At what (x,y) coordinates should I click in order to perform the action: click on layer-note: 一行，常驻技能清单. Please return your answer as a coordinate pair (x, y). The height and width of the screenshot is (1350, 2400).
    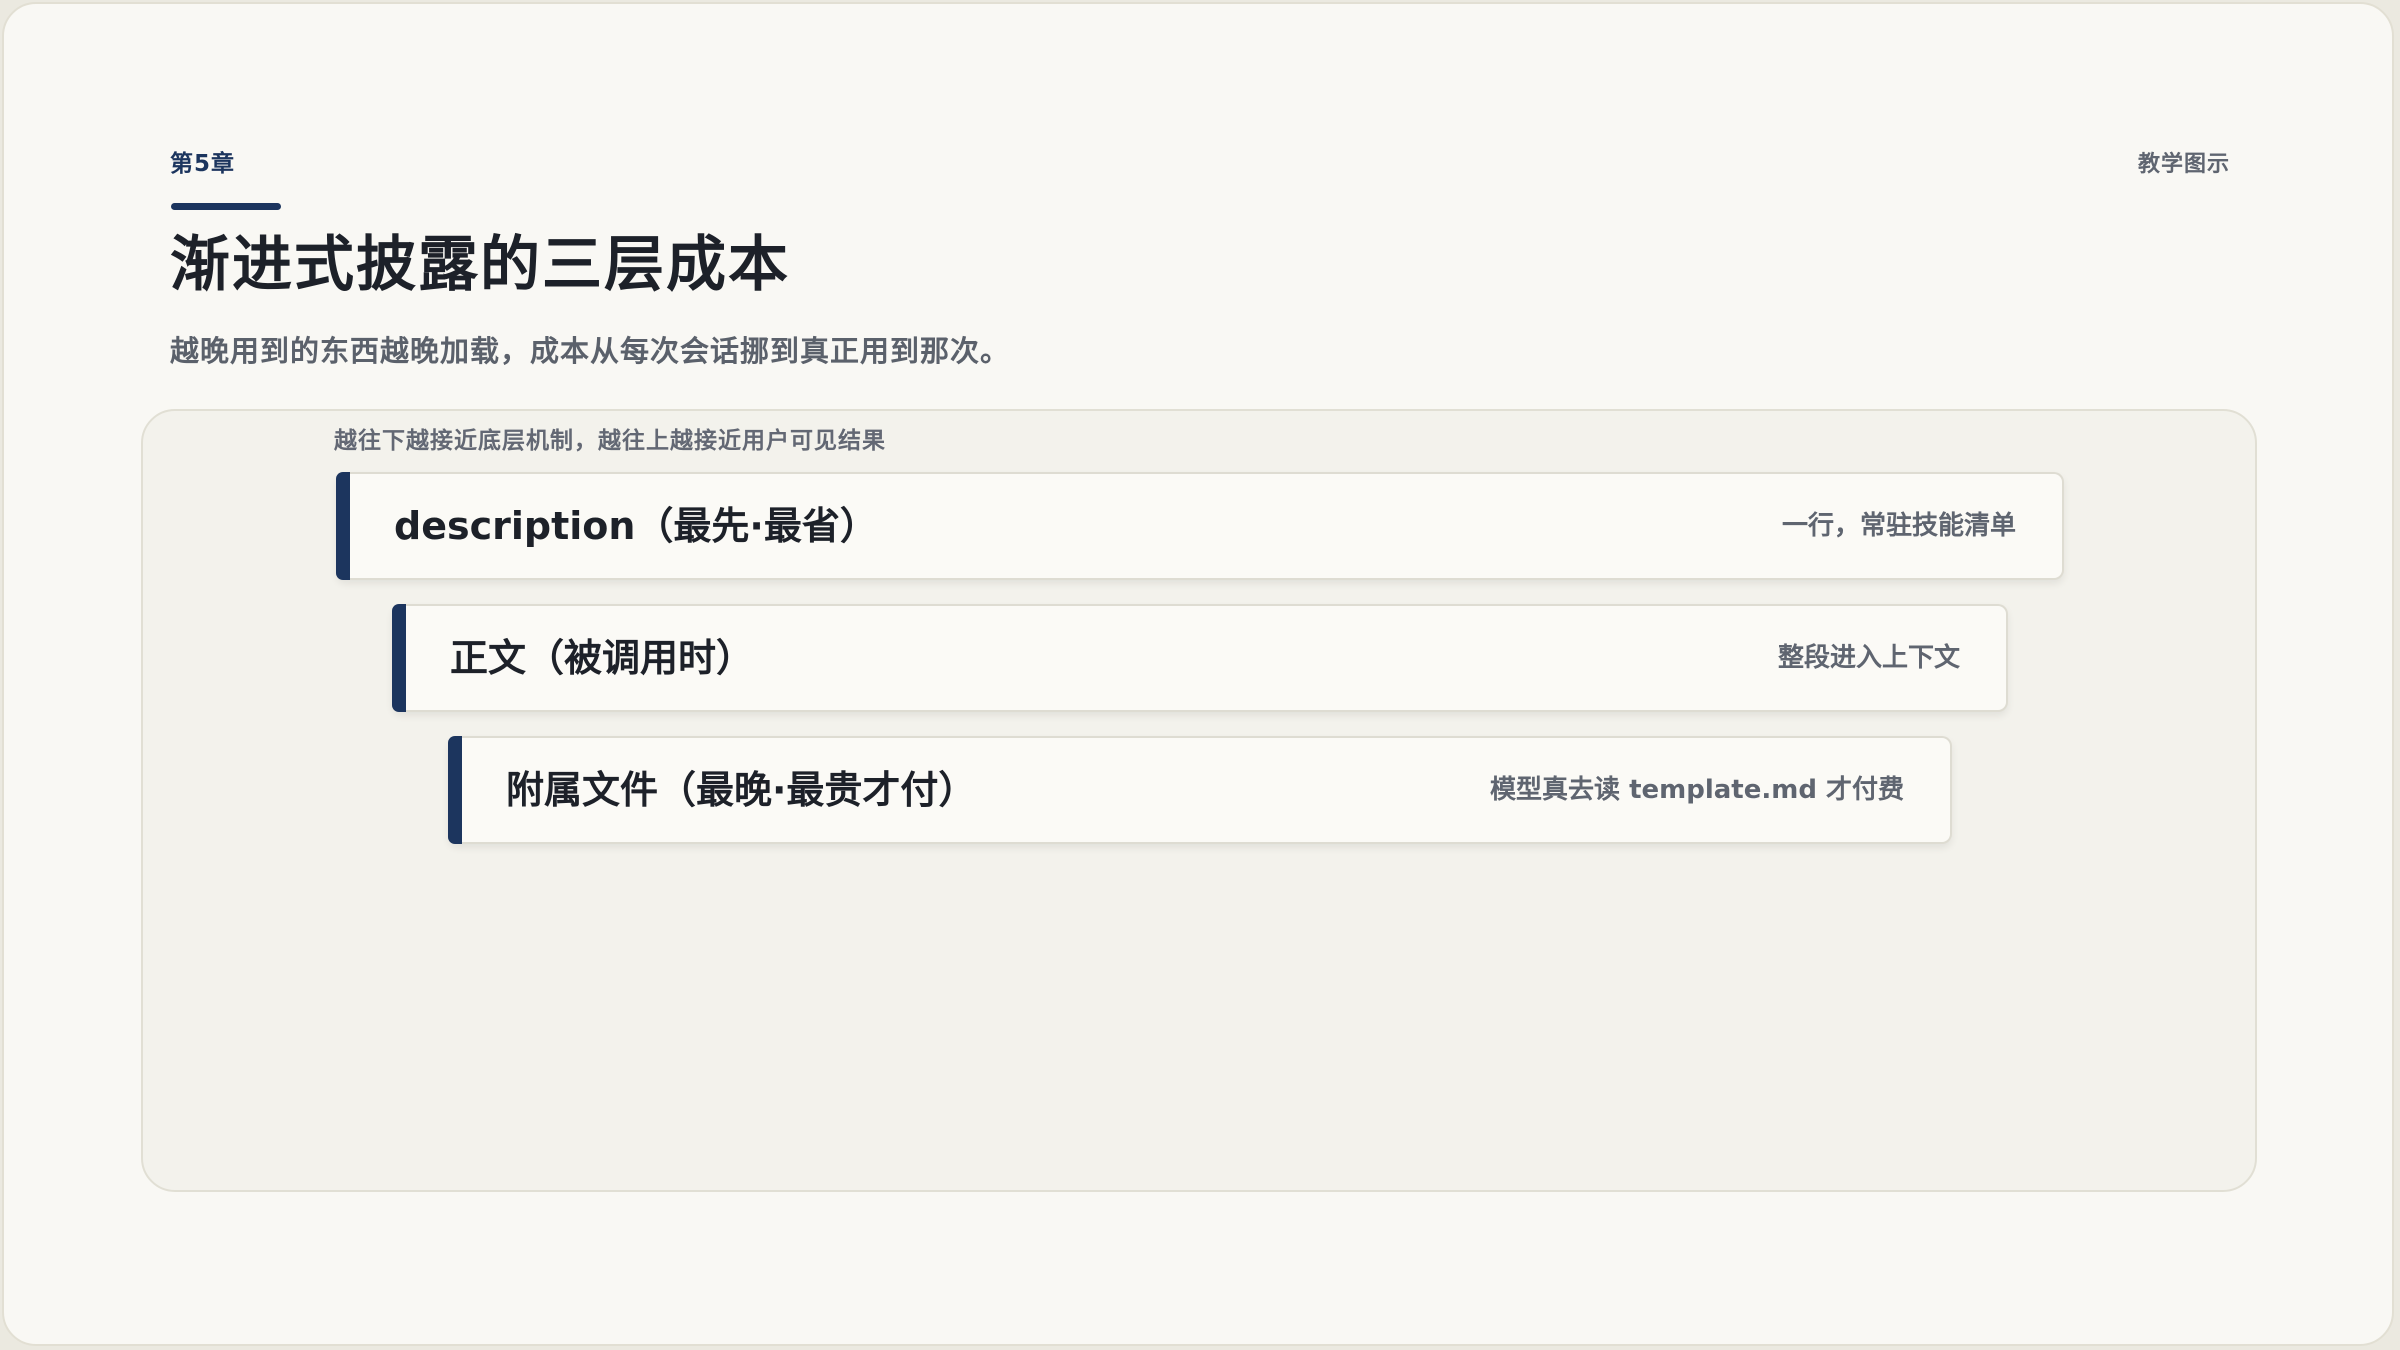
    Looking at the image, I should click on (1898, 526).